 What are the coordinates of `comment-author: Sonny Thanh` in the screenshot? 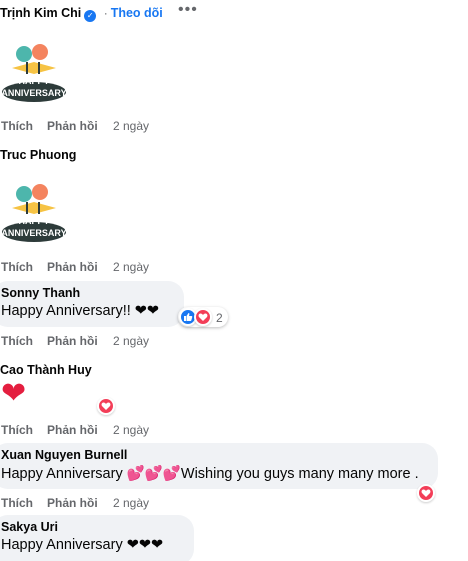 It's located at (40, 293).